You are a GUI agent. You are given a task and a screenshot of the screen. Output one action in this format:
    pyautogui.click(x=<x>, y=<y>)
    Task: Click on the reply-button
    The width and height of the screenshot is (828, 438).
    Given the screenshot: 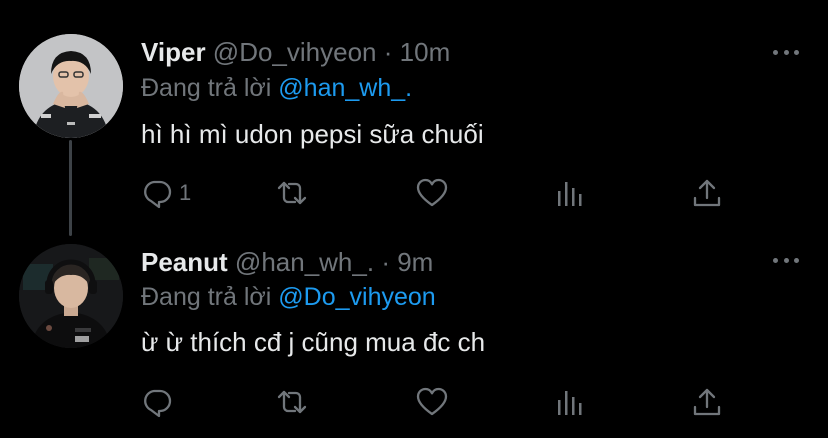 What is the action you would take?
    pyautogui.click(x=160, y=402)
    